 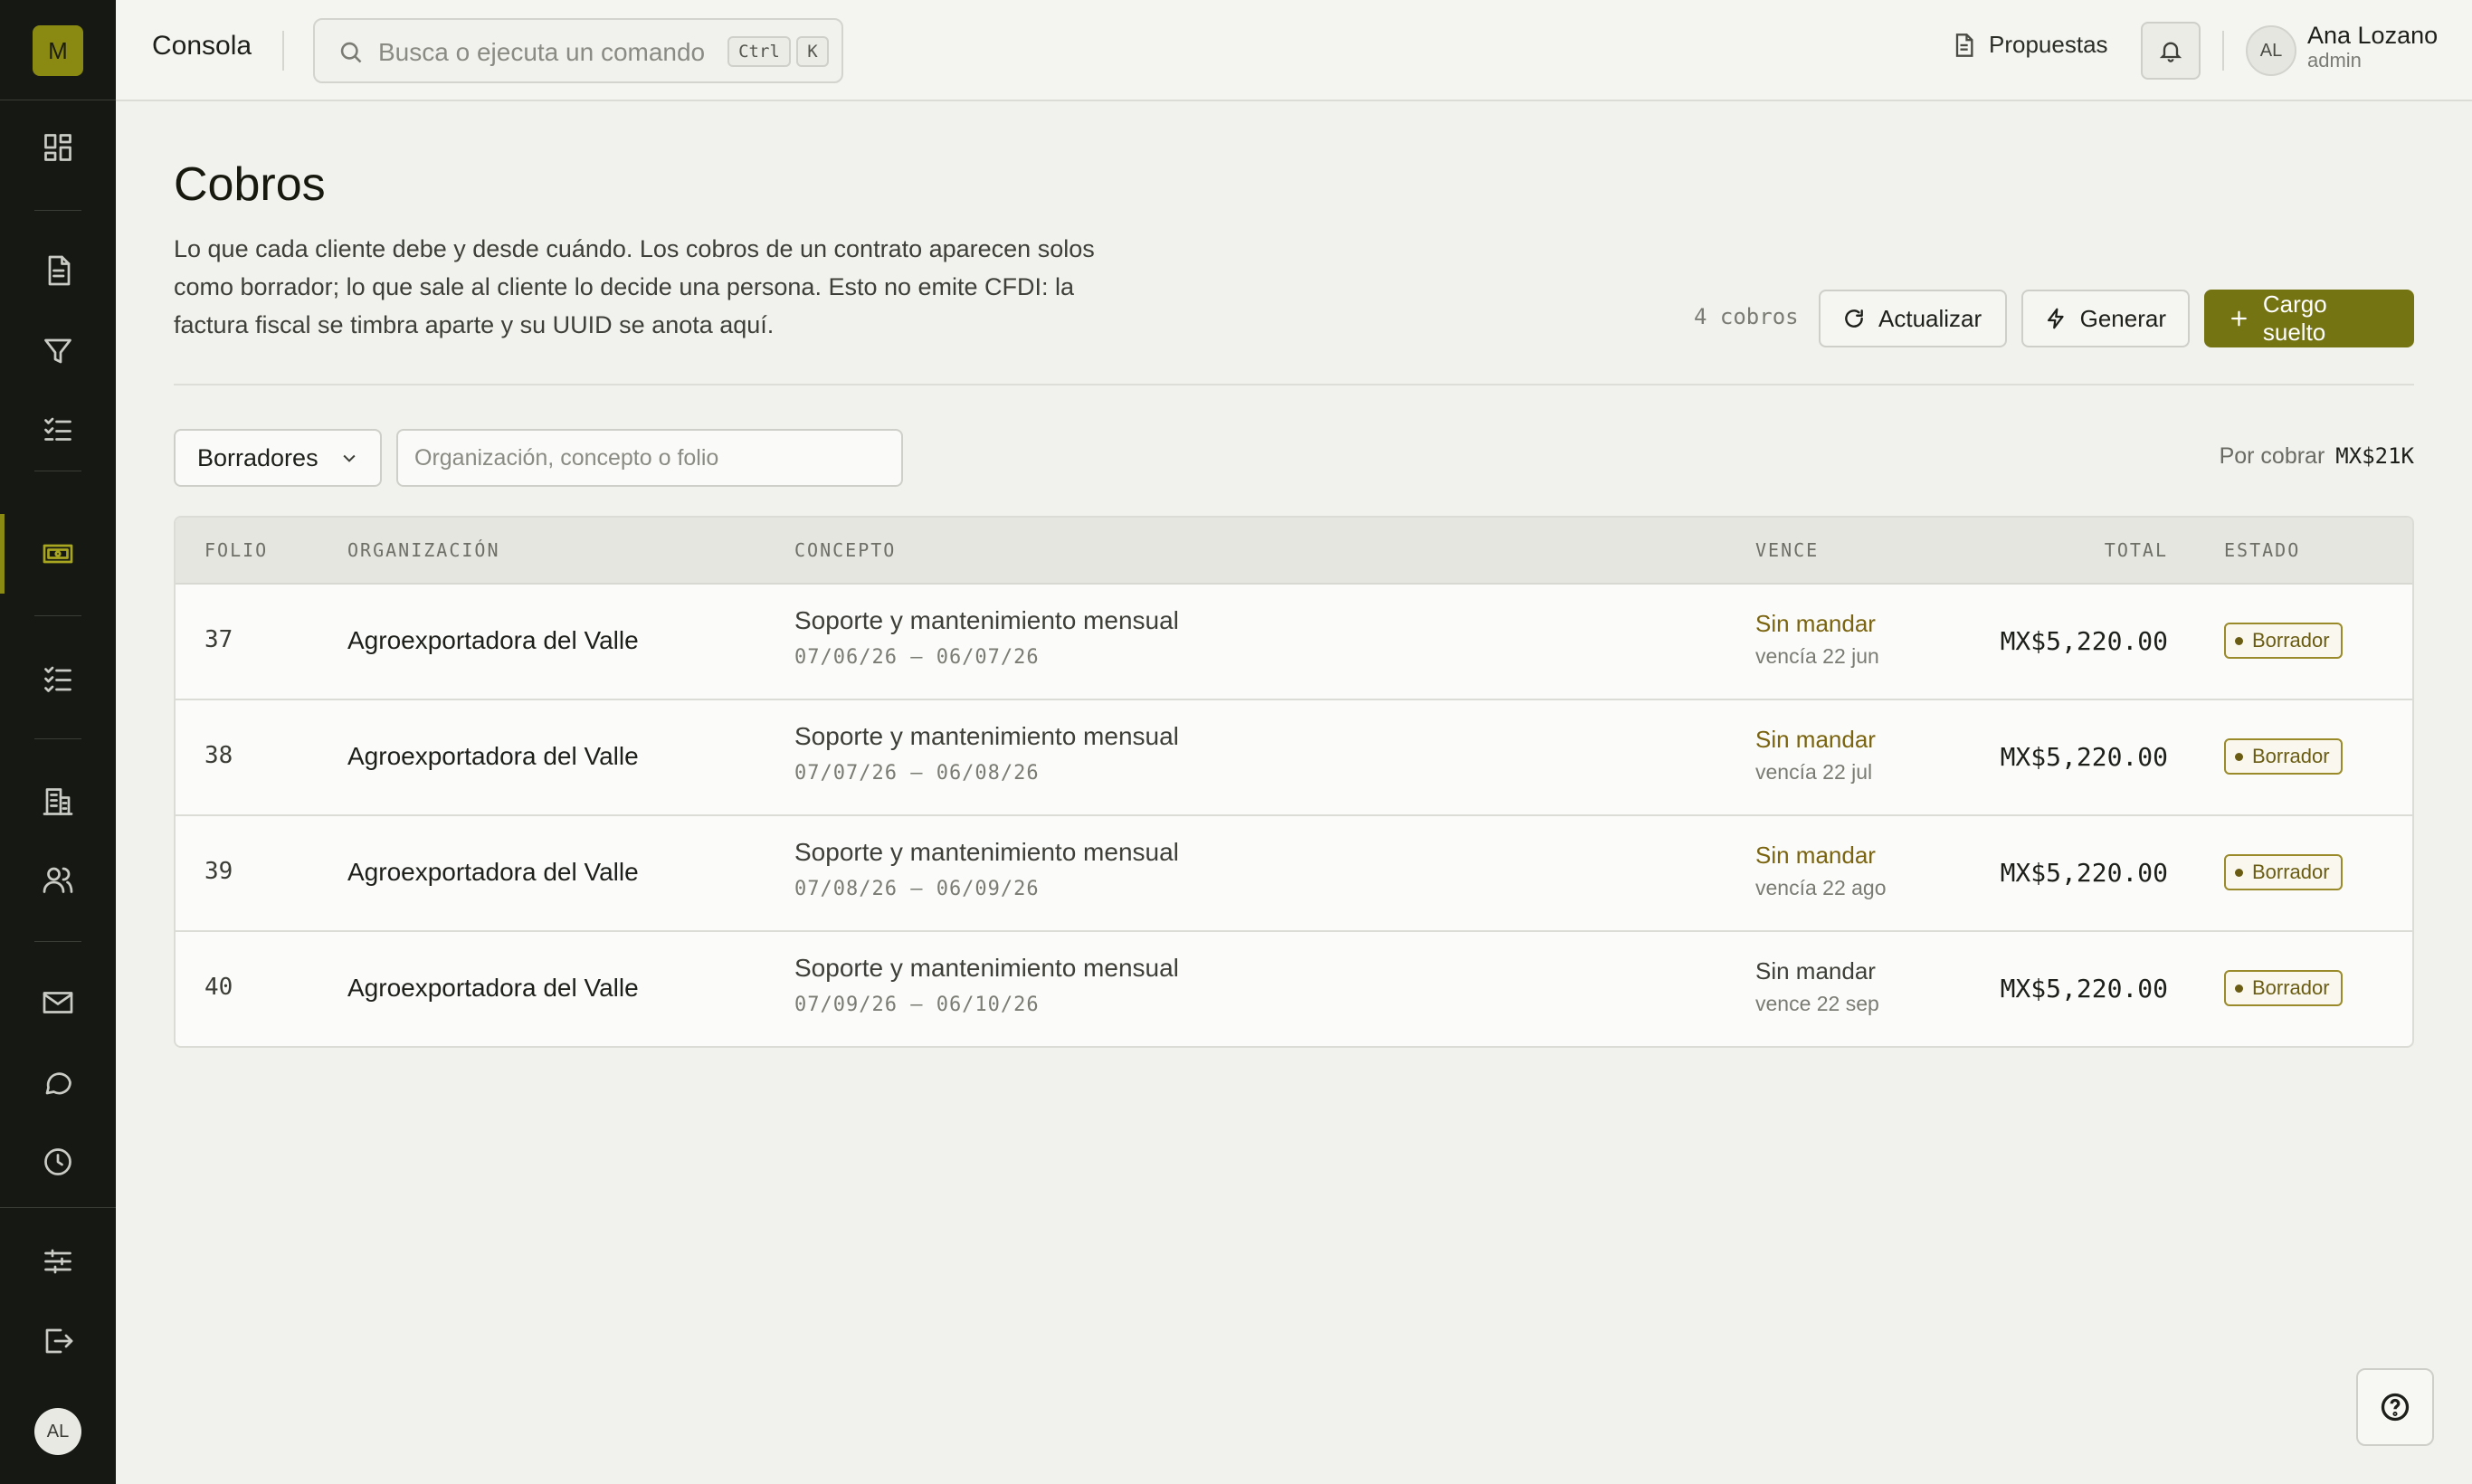 I want to click on dashboard-icon, so click(x=58, y=147).